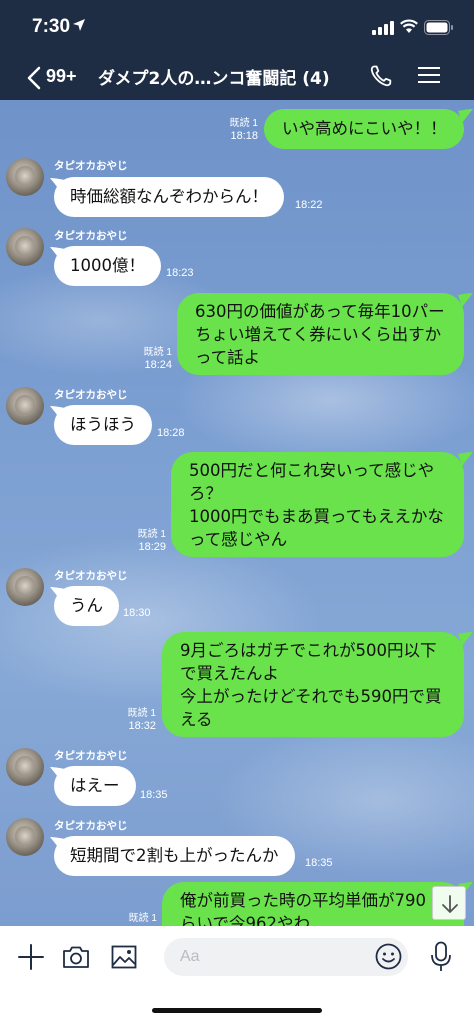  What do you see at coordinates (311, 696) in the screenshot?
I see `message-text: 今上がったけどそれでも590円で買` at bounding box center [311, 696].